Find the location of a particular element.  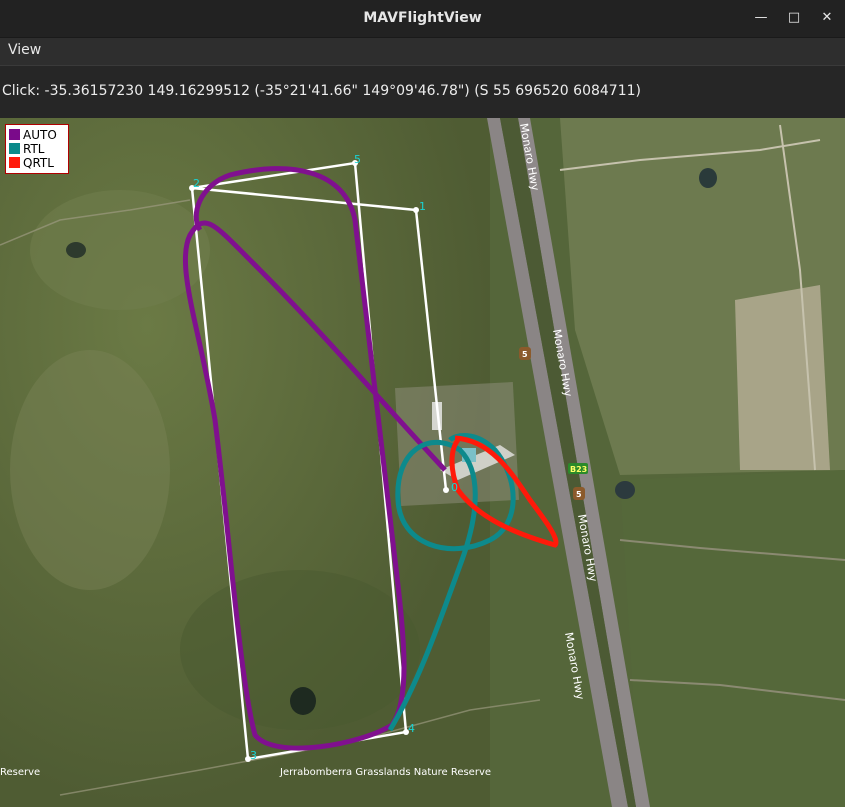

flight-mode-legend: AUTO RTL QRTL is located at coordinates (37, 149).